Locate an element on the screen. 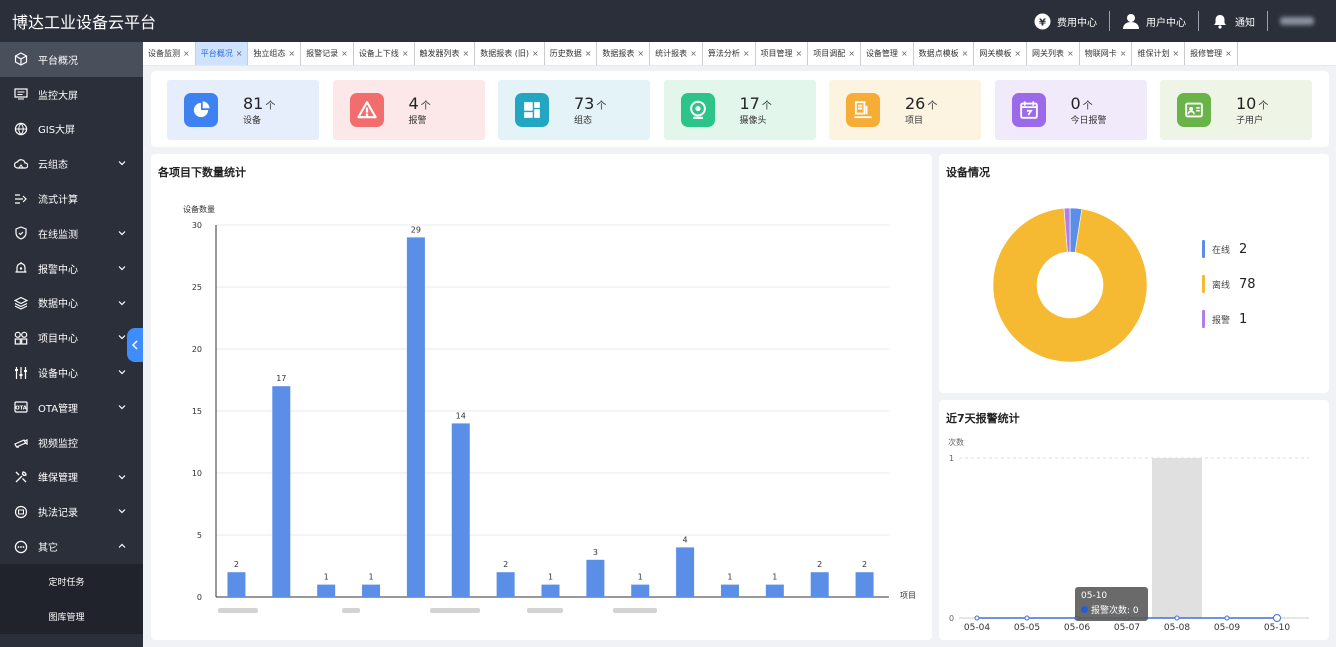 The image size is (1336, 647). tab-1: 平台概况 × is located at coordinates (222, 53).